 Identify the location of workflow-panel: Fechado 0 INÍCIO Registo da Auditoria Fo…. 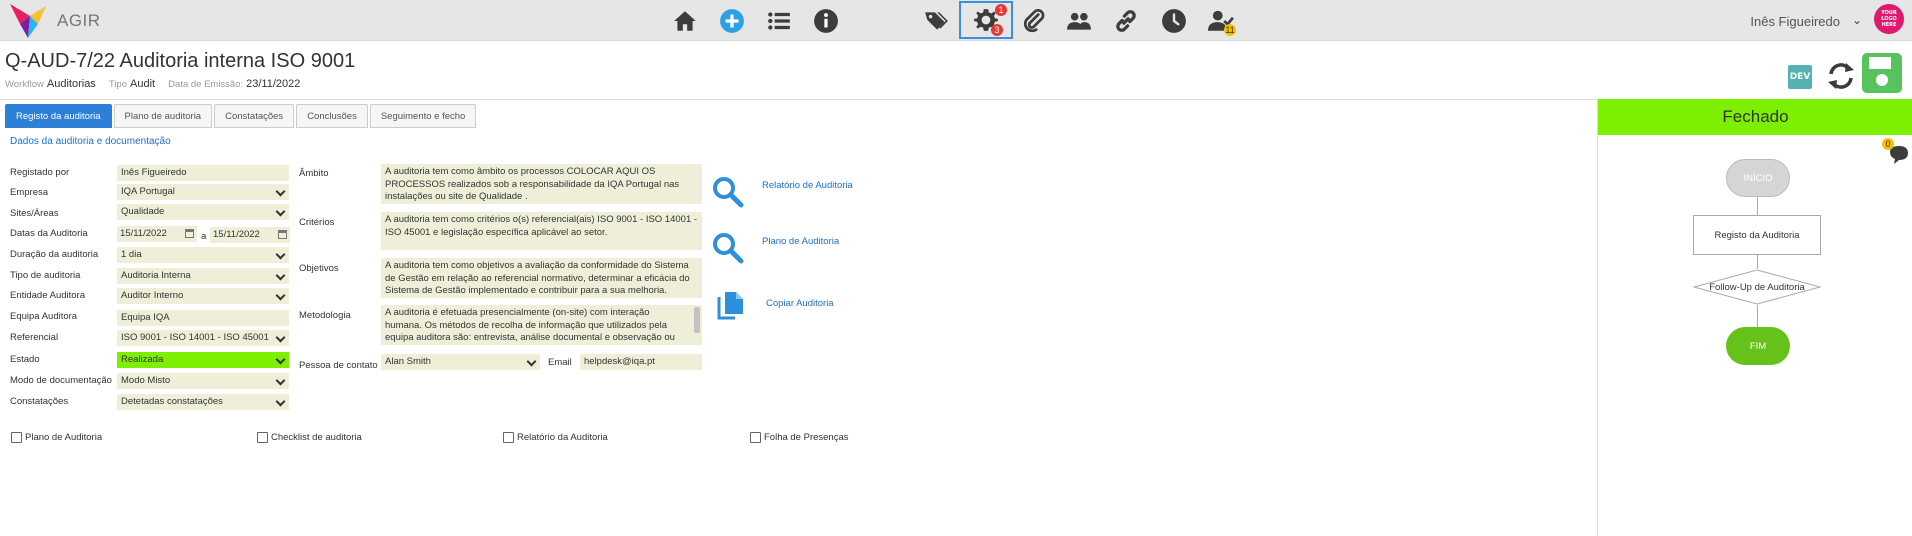
(1754, 317).